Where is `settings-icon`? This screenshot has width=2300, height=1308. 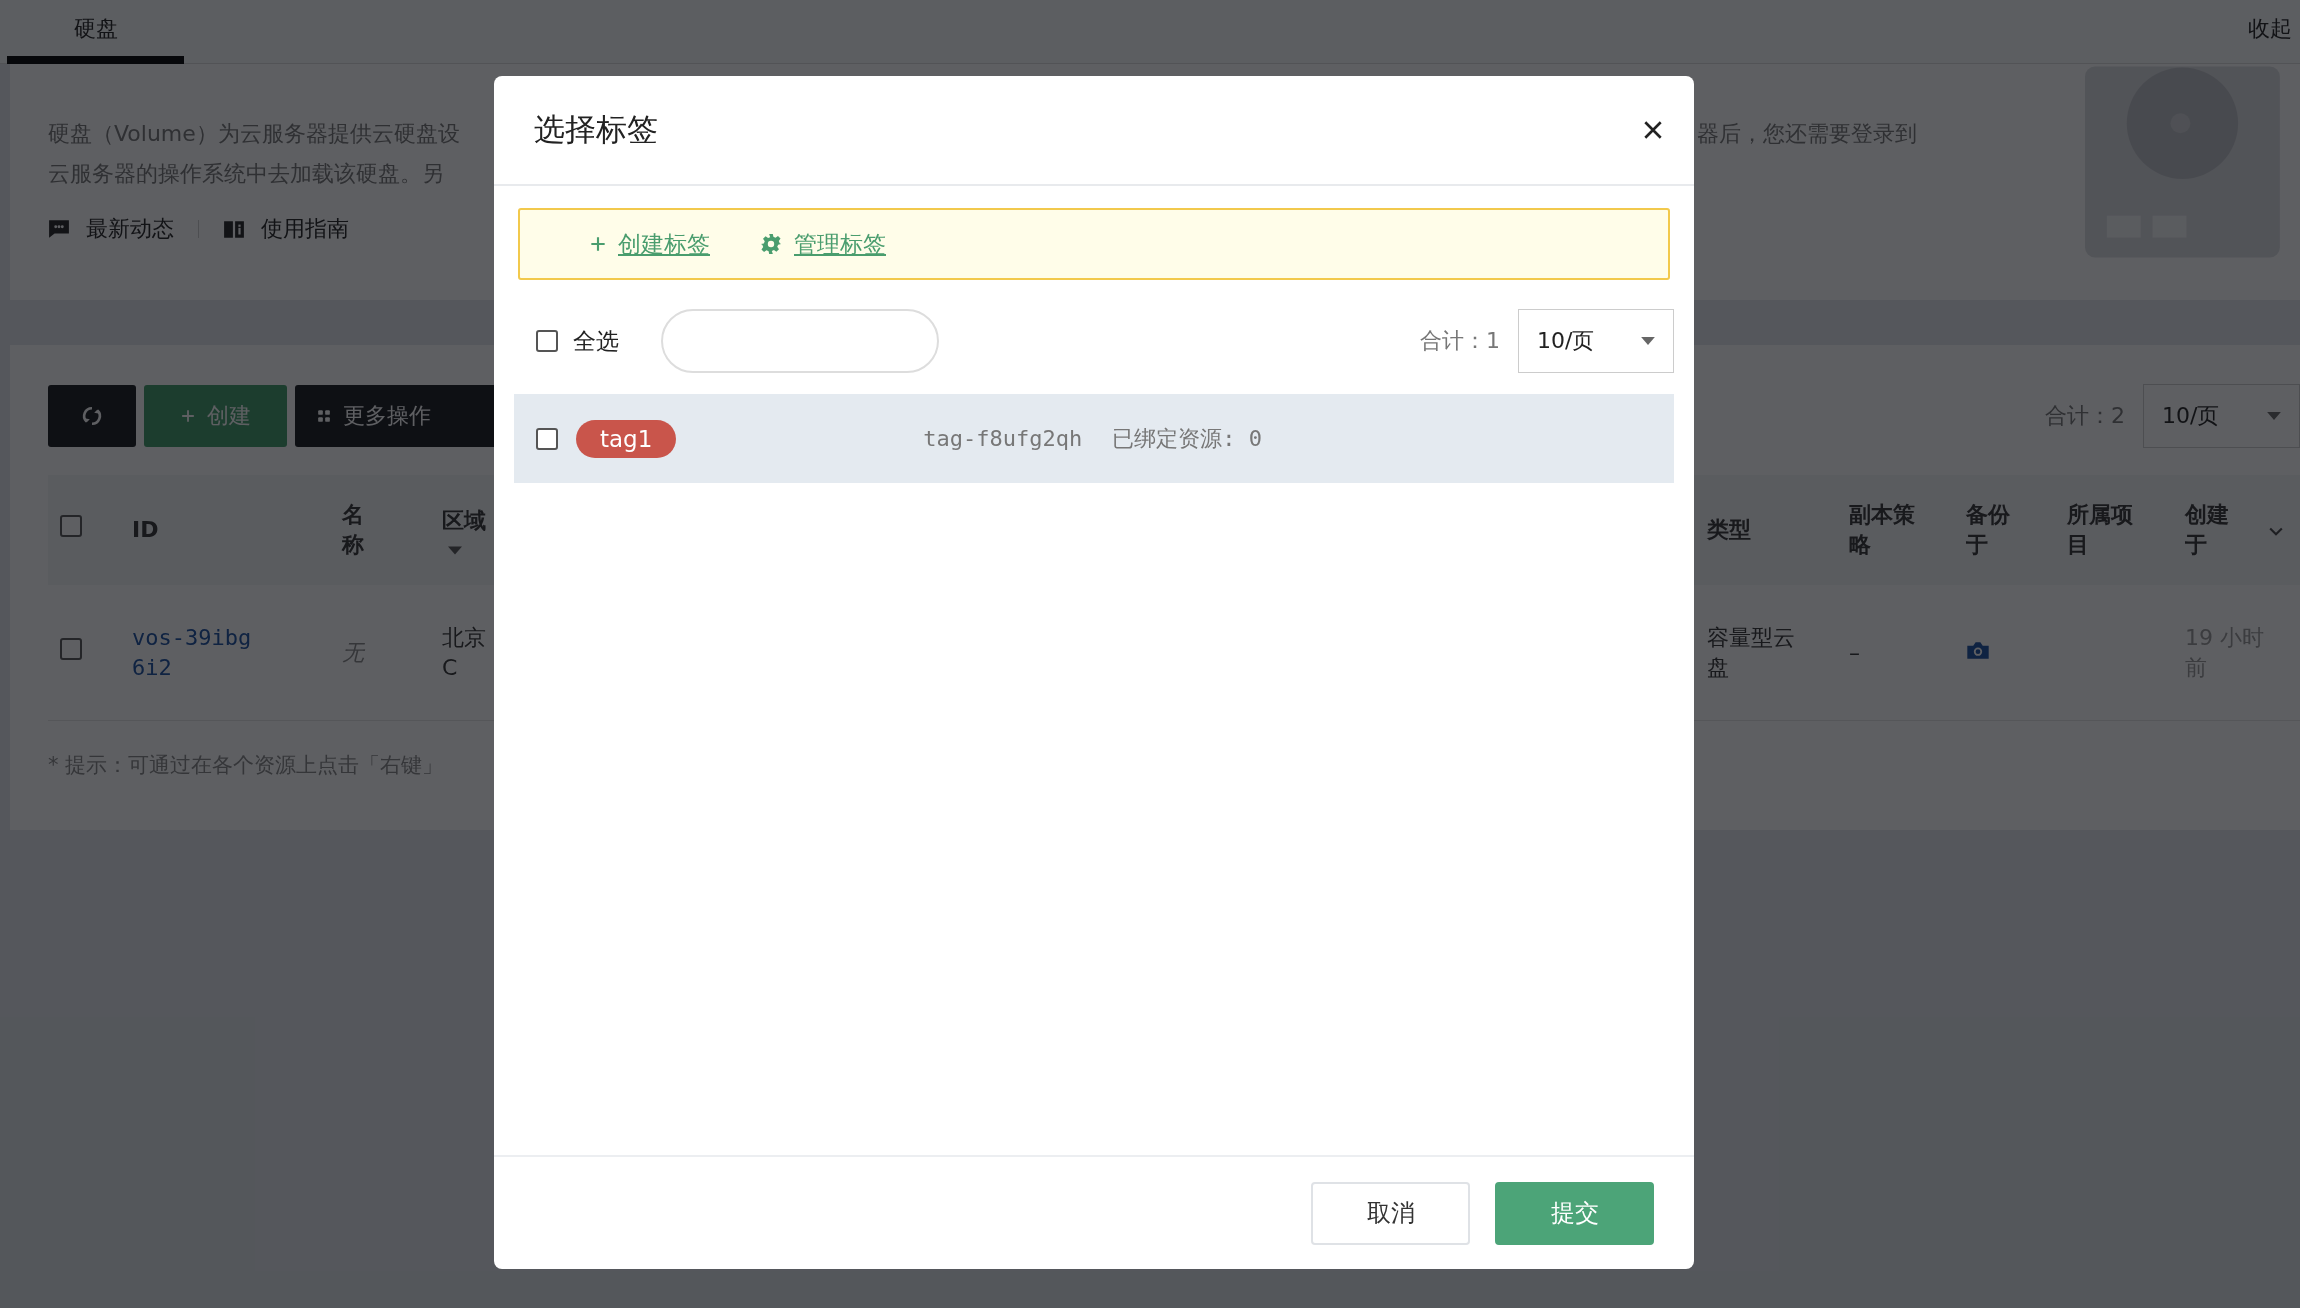 settings-icon is located at coordinates (771, 244).